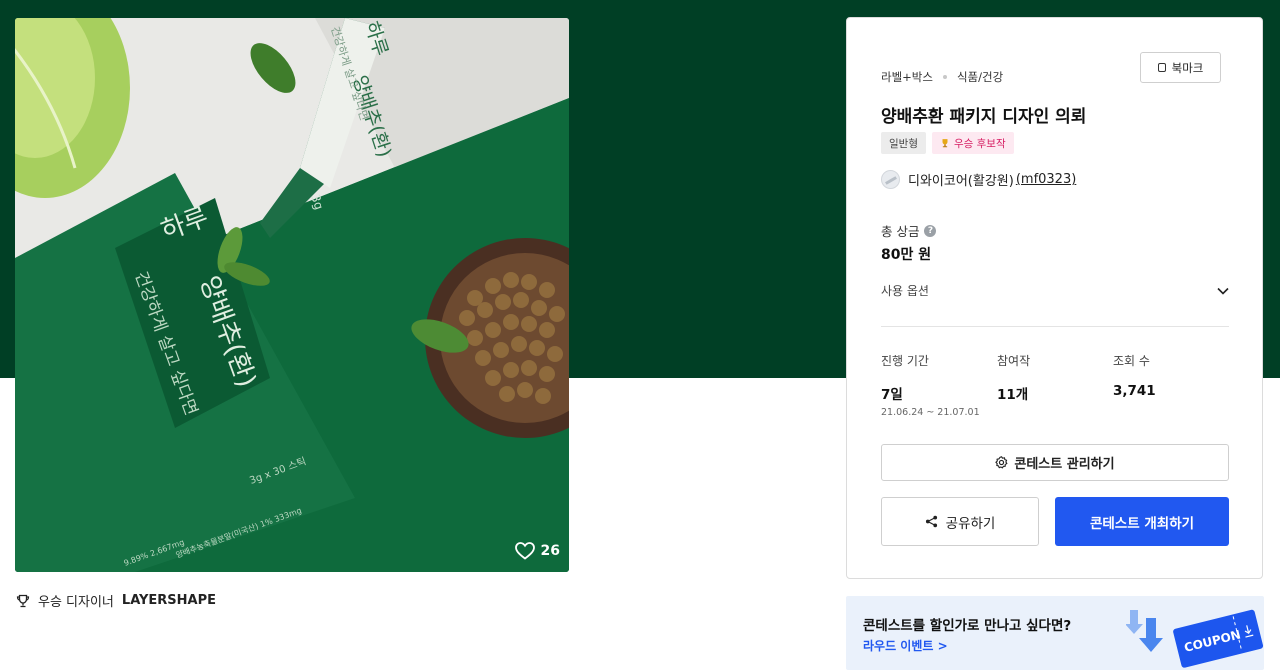  What do you see at coordinates (1001, 462) in the screenshot?
I see `gear-icon` at bounding box center [1001, 462].